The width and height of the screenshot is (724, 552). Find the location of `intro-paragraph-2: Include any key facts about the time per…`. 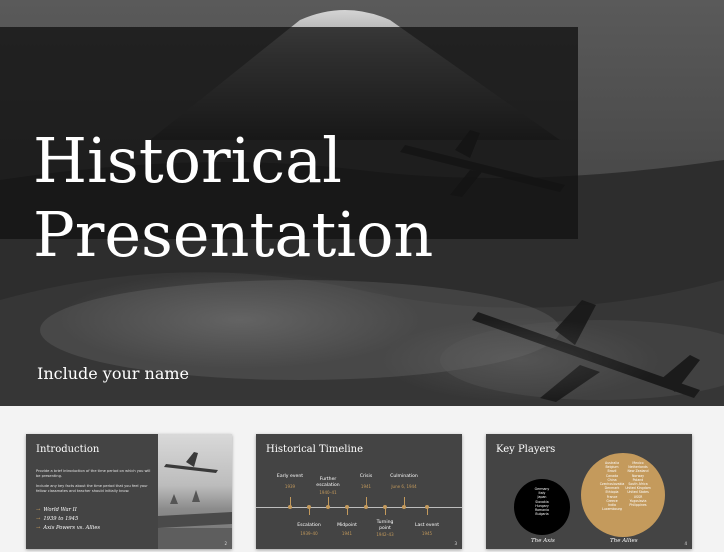

intro-paragraph-2: Include any key facts about the time per… is located at coordinates (92, 488).